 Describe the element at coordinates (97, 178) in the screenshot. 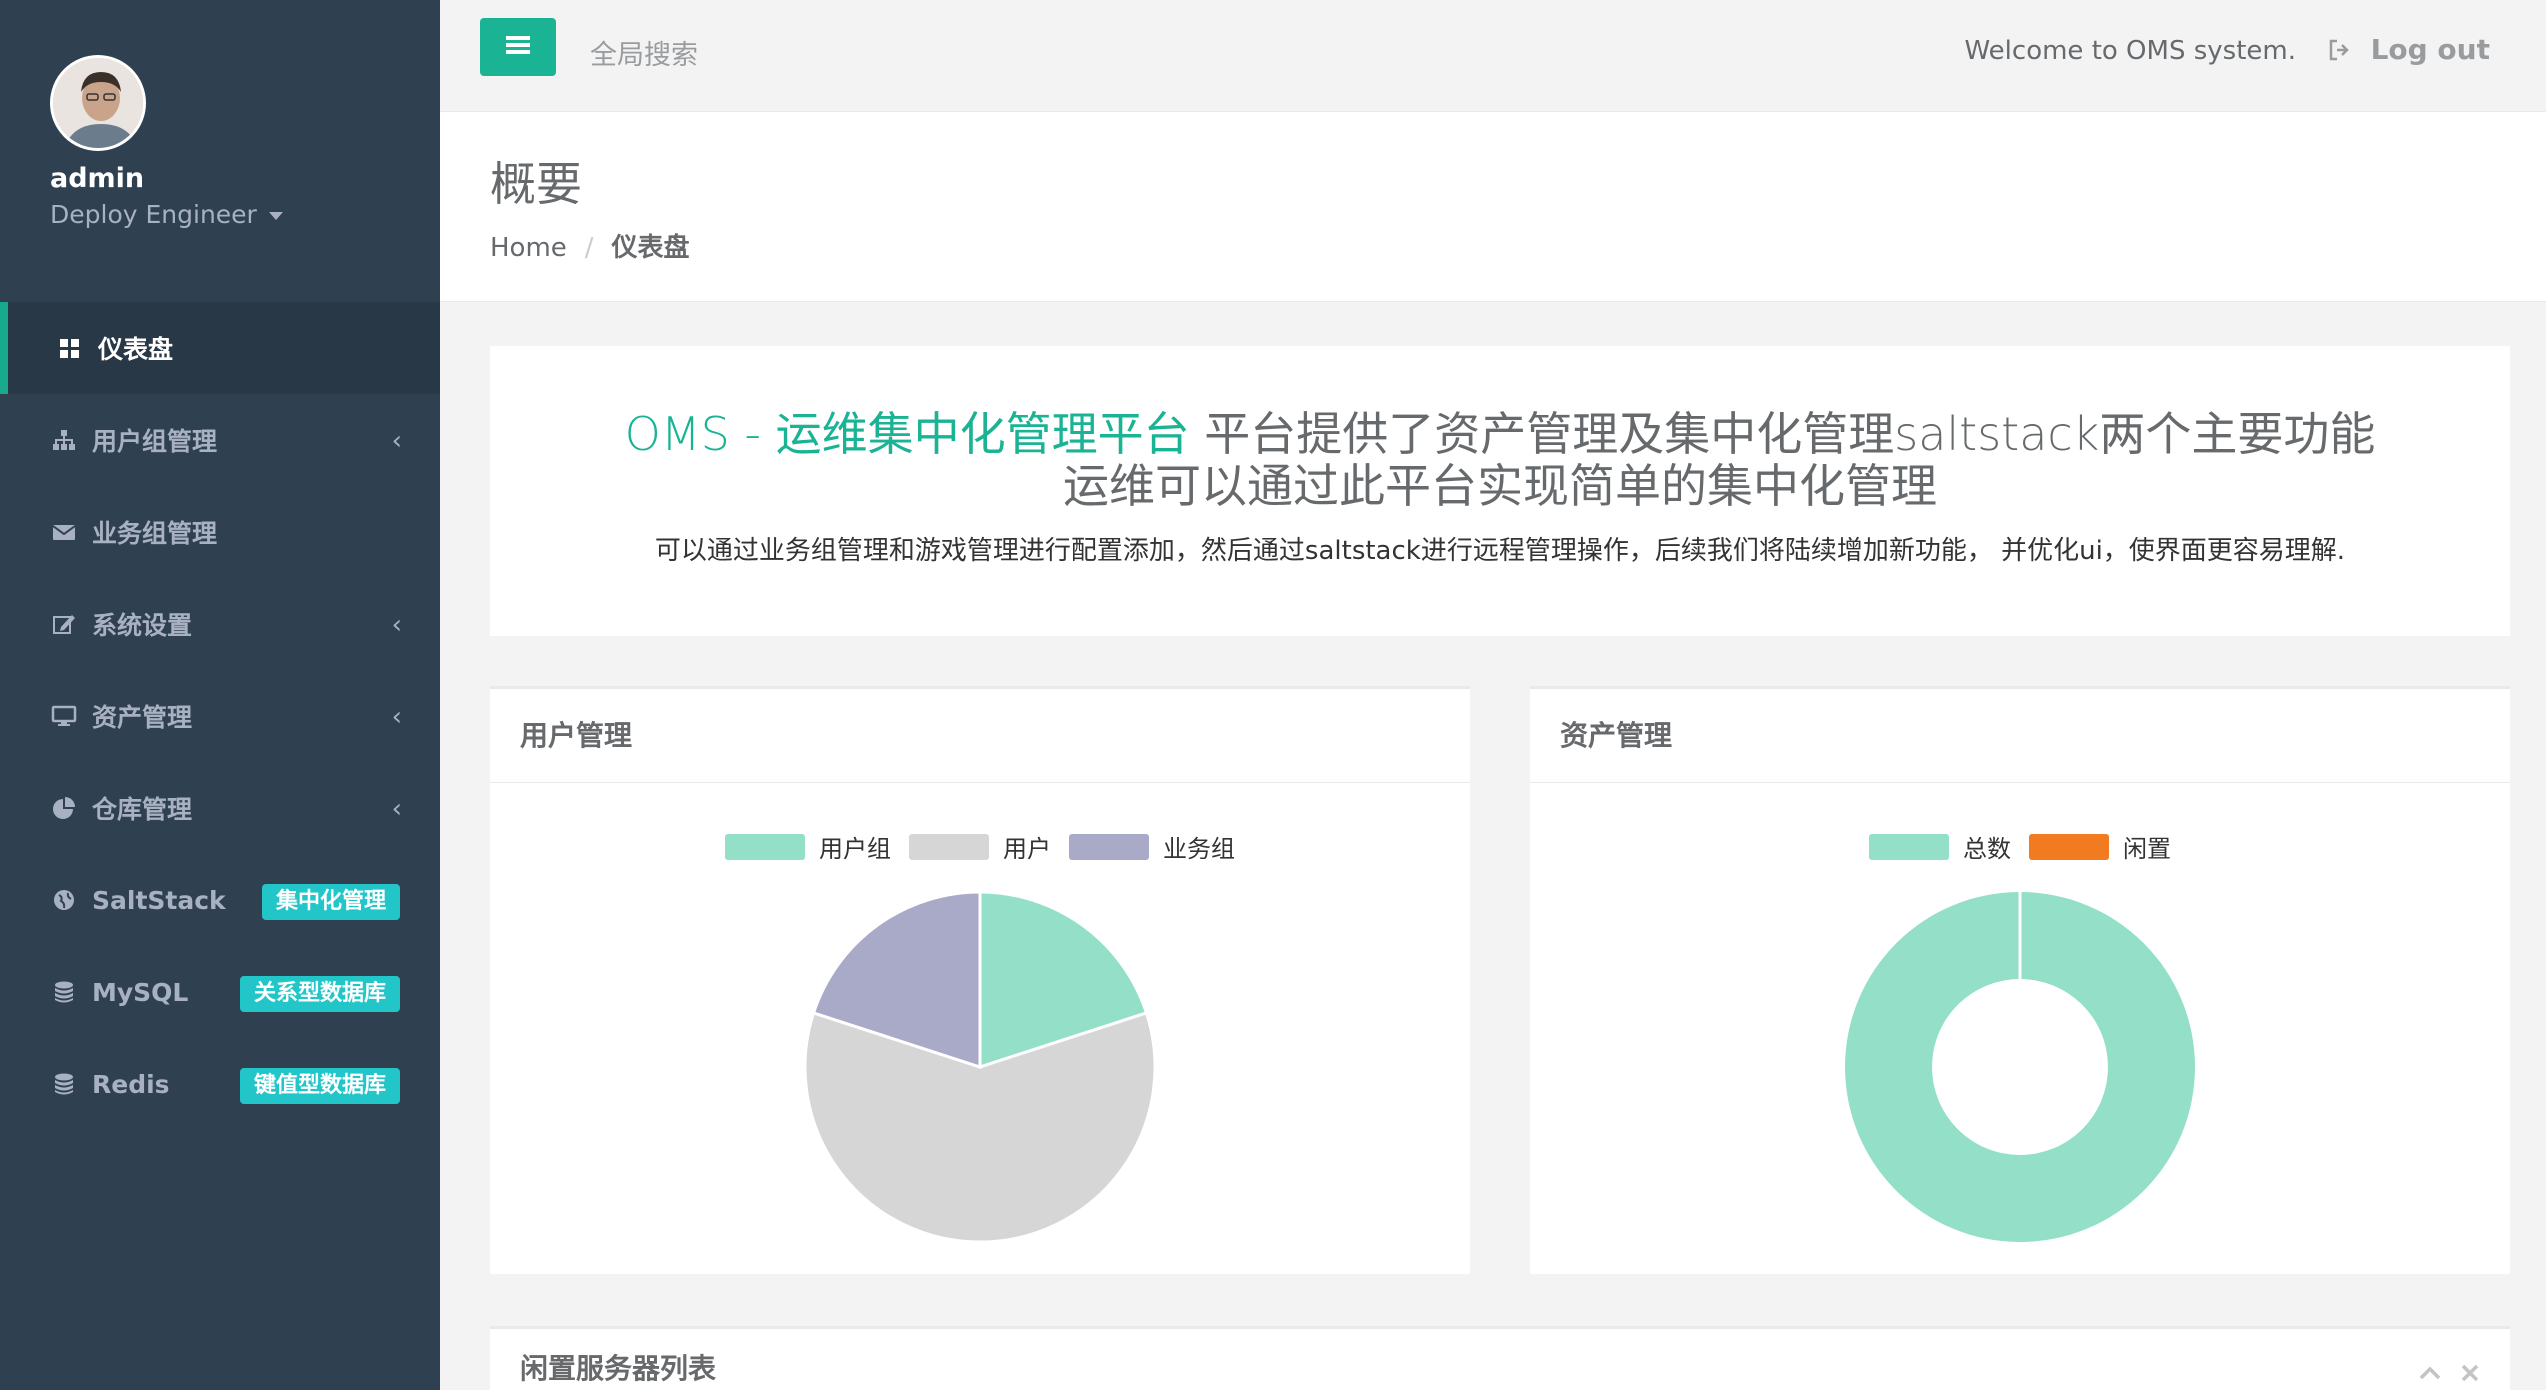

I see `profile-name: admin` at that location.